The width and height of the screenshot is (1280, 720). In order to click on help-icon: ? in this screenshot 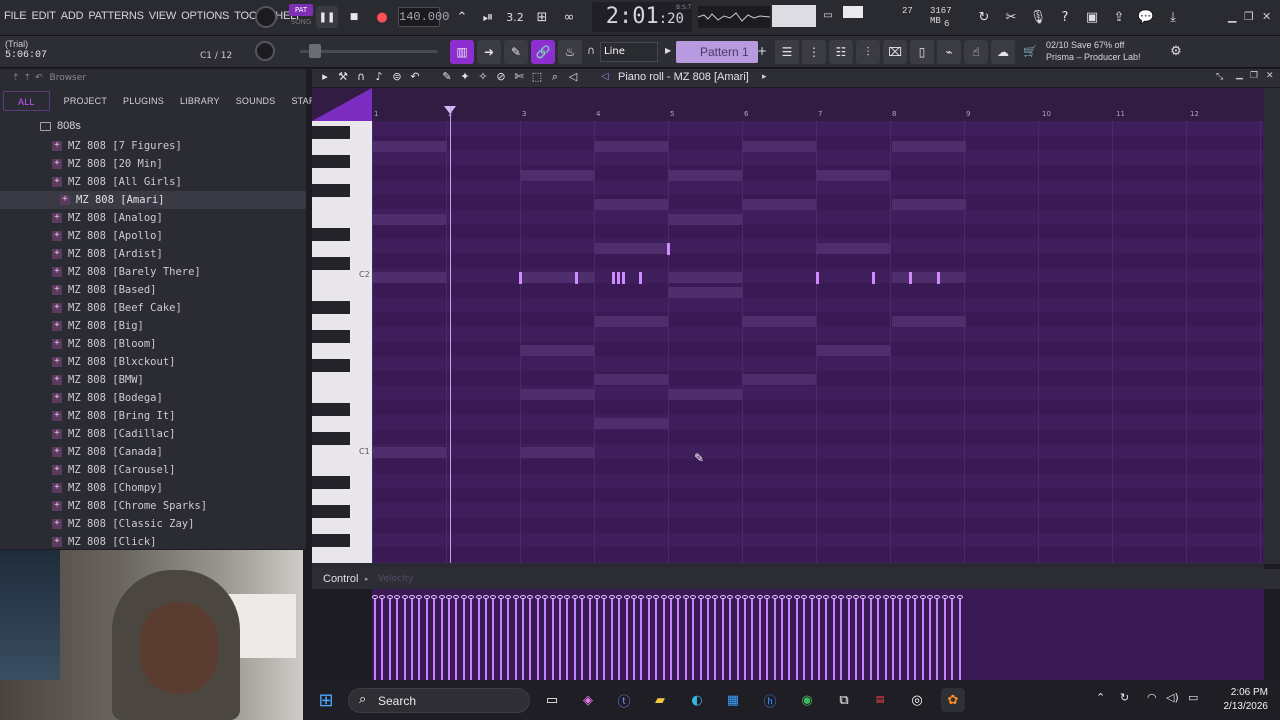, I will do `click(1065, 17)`.